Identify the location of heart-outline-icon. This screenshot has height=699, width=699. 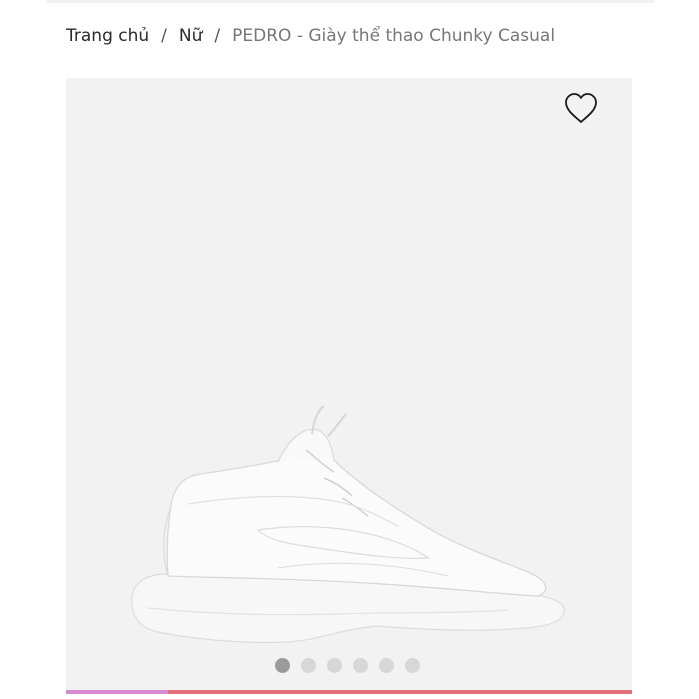
(581, 108).